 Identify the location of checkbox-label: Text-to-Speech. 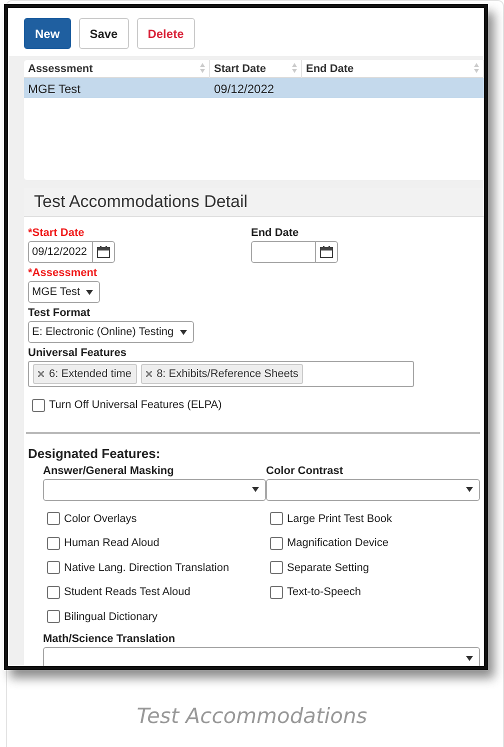
(324, 592).